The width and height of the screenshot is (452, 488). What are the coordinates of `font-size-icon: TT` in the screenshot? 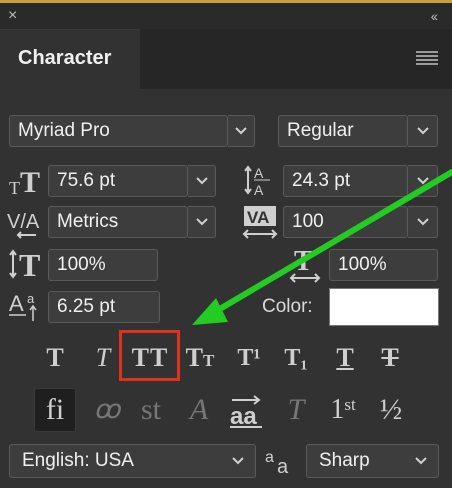 It's located at (26, 181).